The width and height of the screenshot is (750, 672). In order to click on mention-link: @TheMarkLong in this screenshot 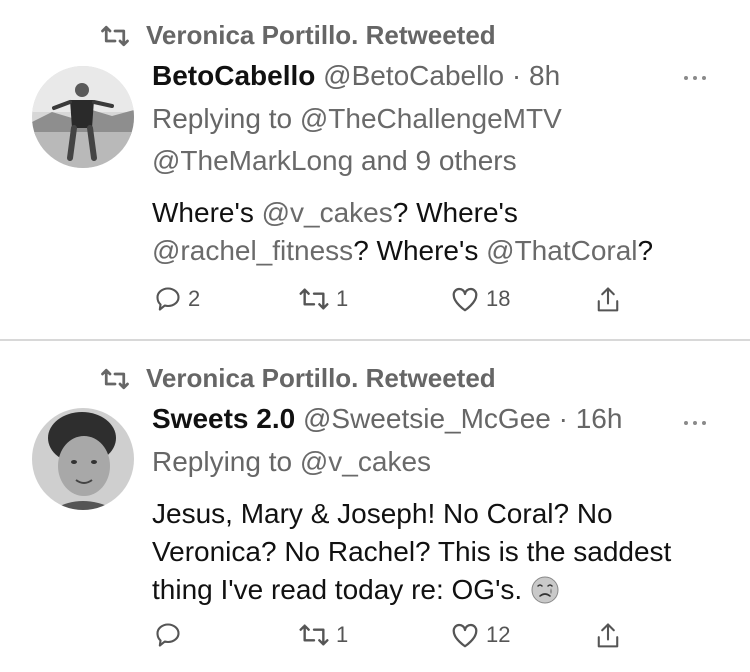, I will do `click(252, 160)`.